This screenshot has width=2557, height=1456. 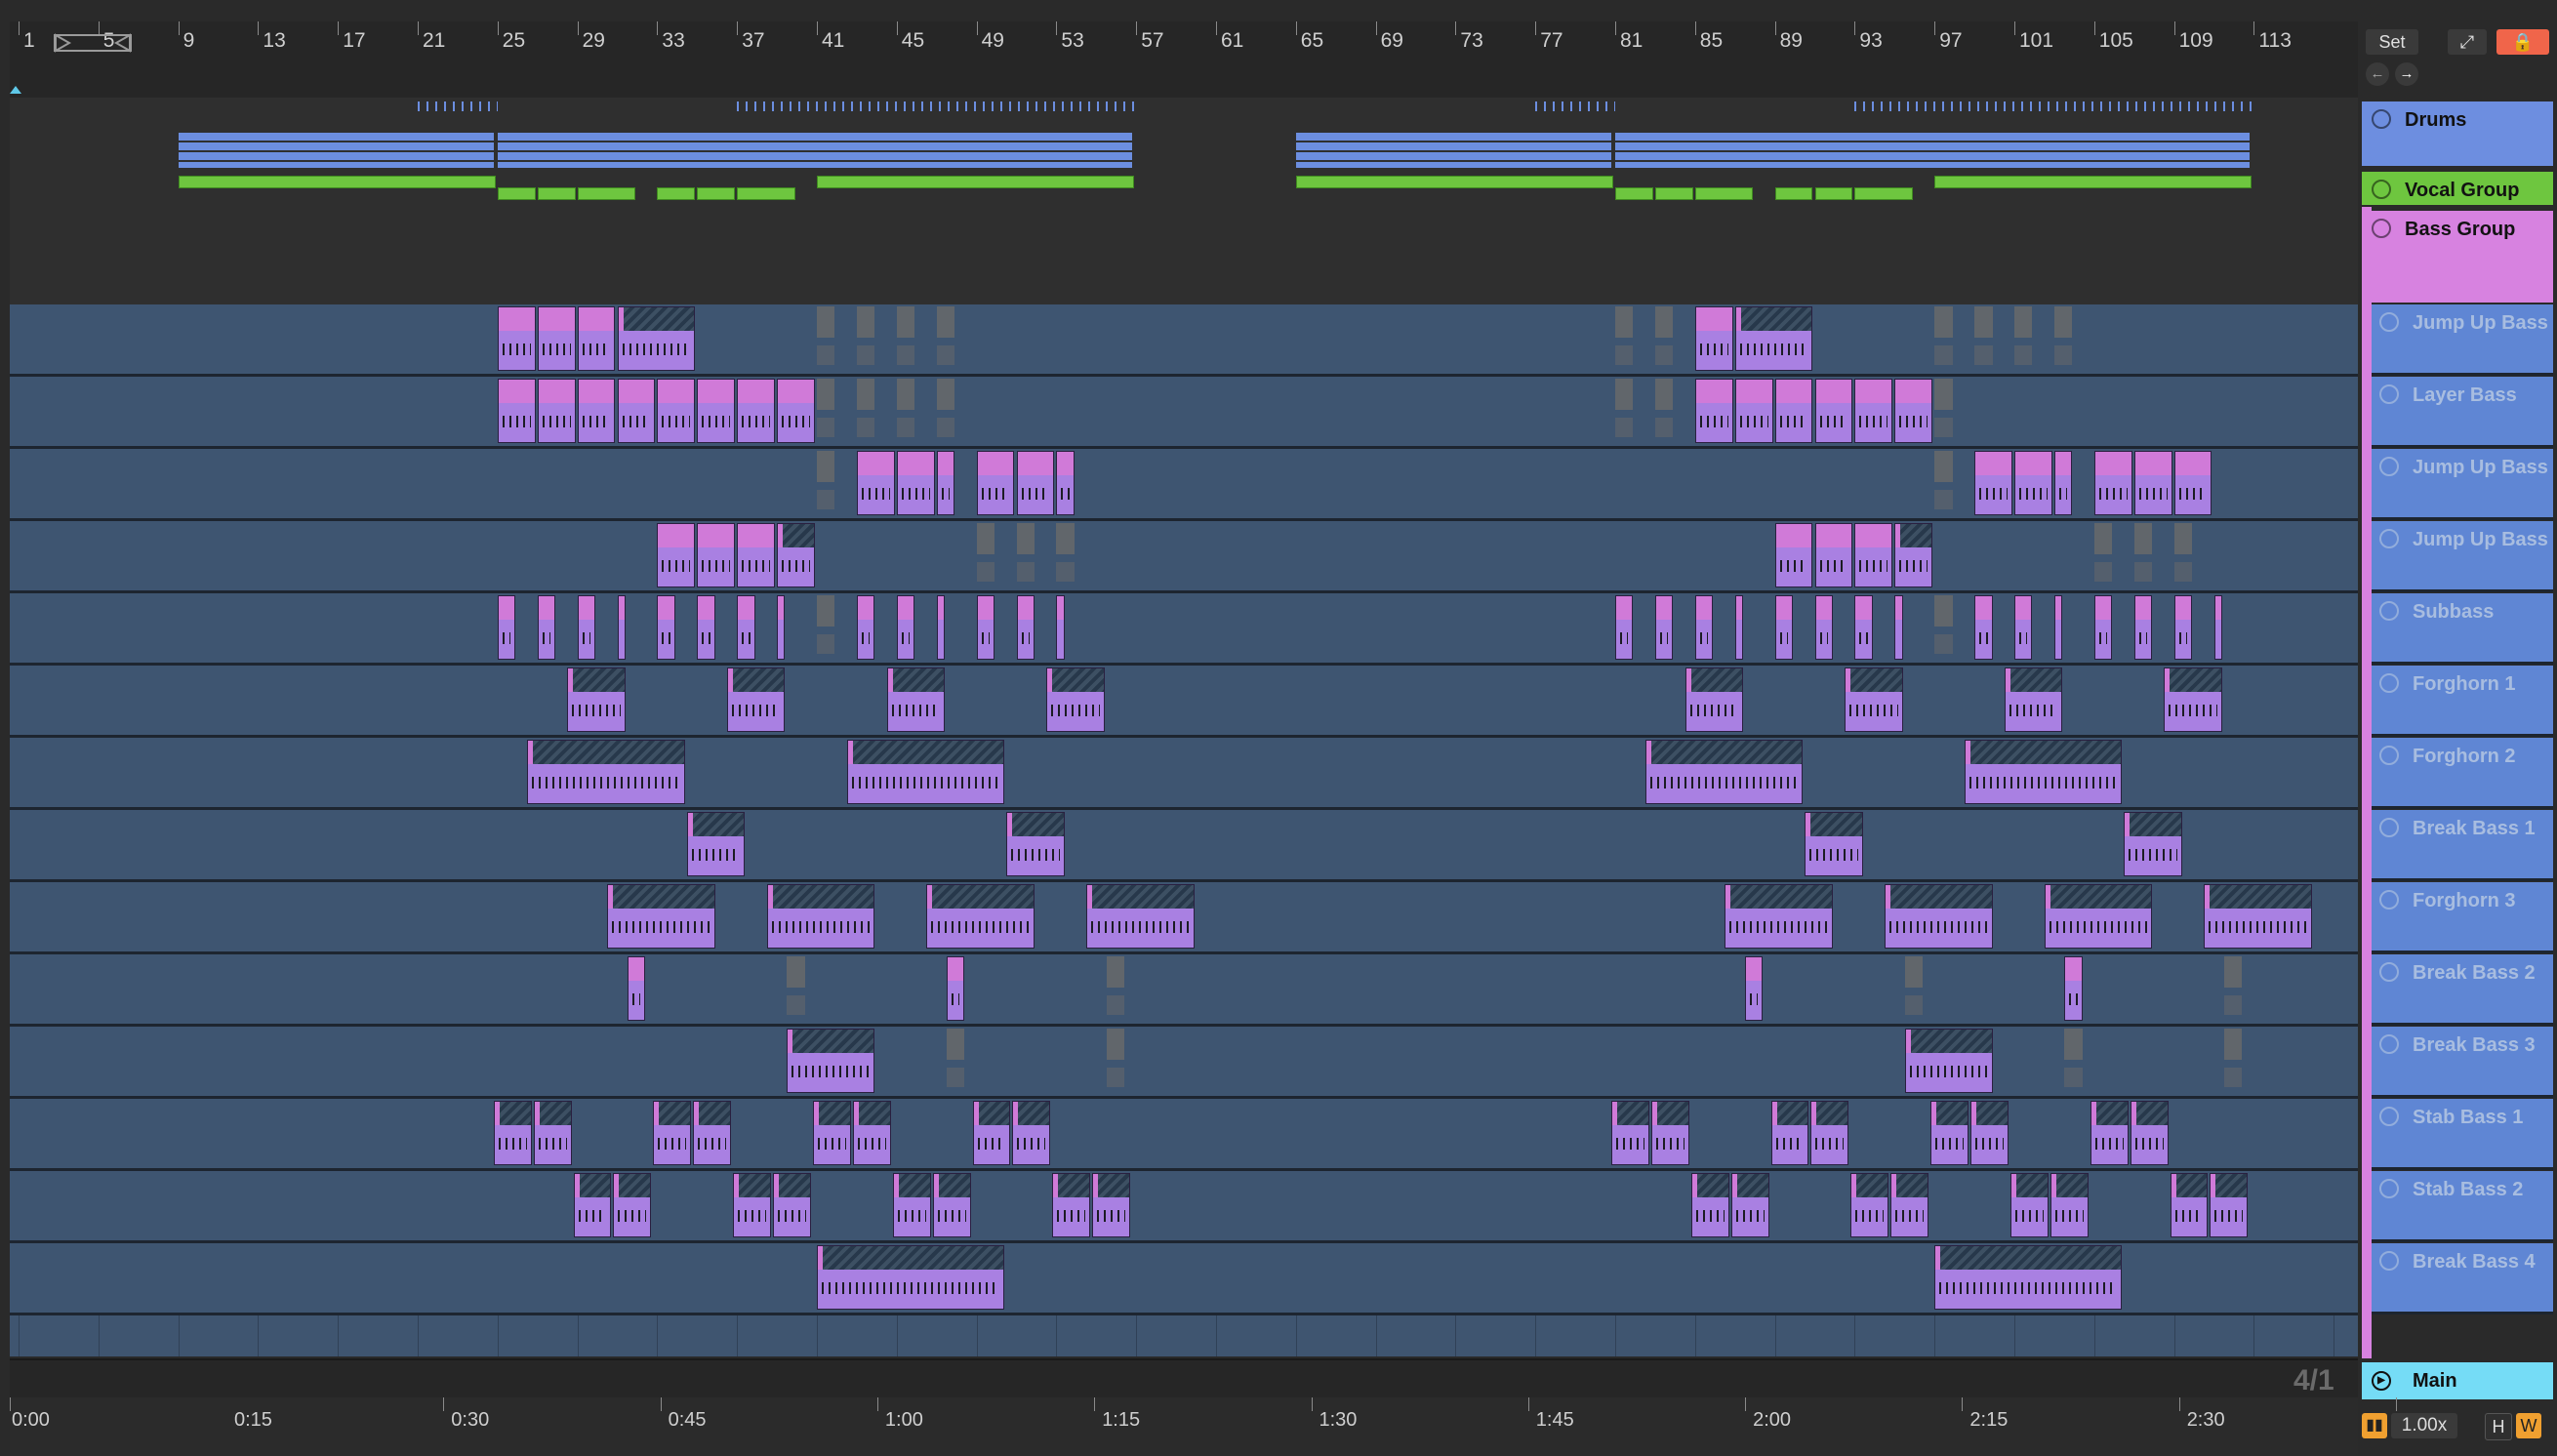 I want to click on track-header: Stab Bass 2, so click(x=2461, y=1206).